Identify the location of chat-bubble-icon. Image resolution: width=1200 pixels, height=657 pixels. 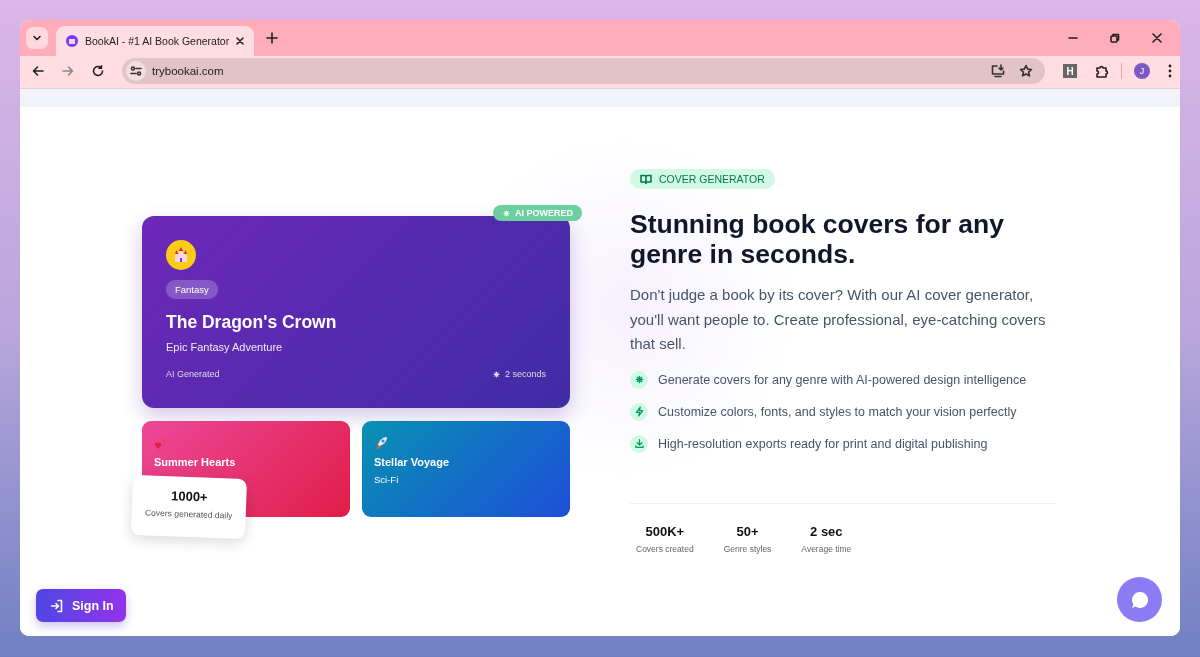
(1139, 599).